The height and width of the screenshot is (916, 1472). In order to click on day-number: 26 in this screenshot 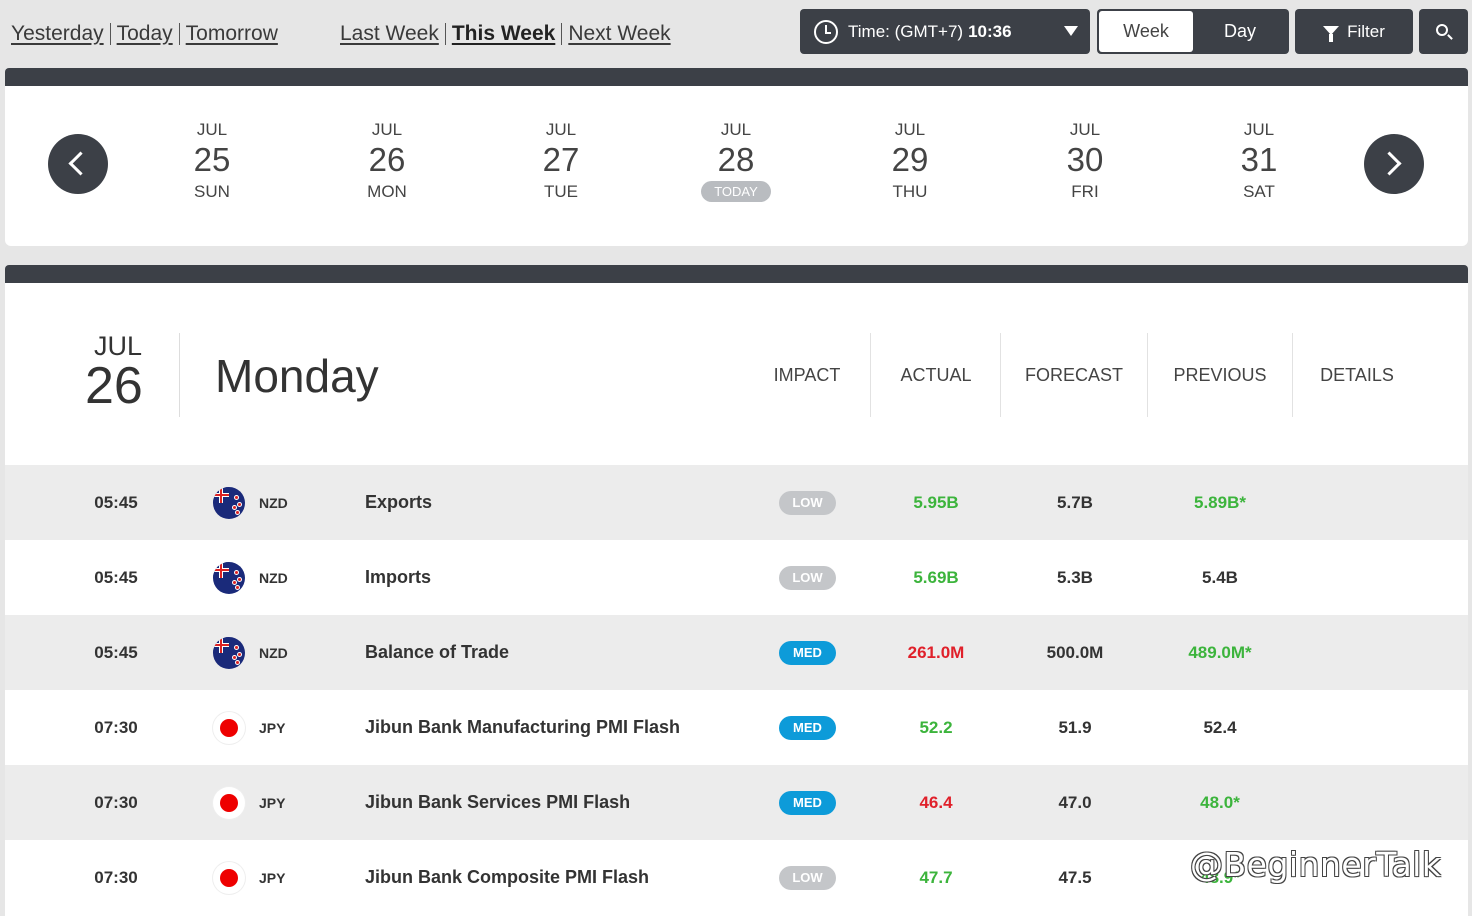, I will do `click(387, 159)`.